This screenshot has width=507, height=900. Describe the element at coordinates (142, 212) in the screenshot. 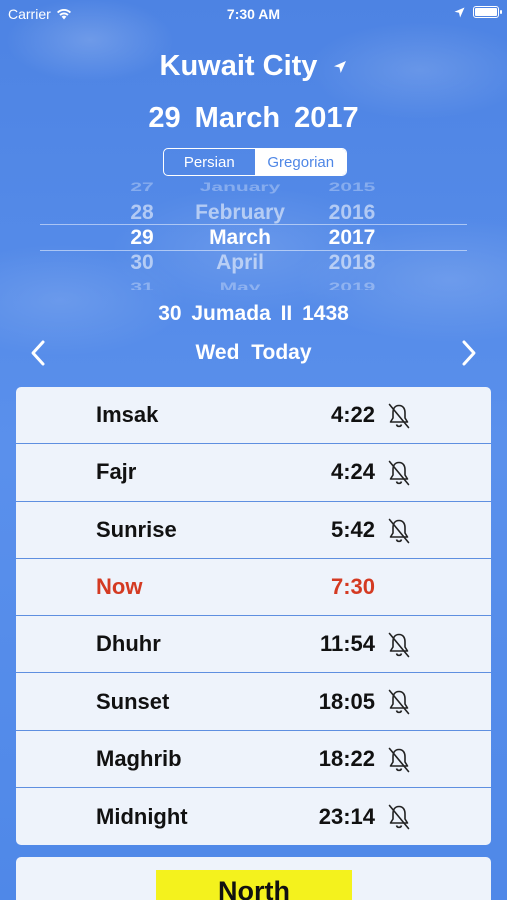

I see `picker-day-option: 28` at that location.